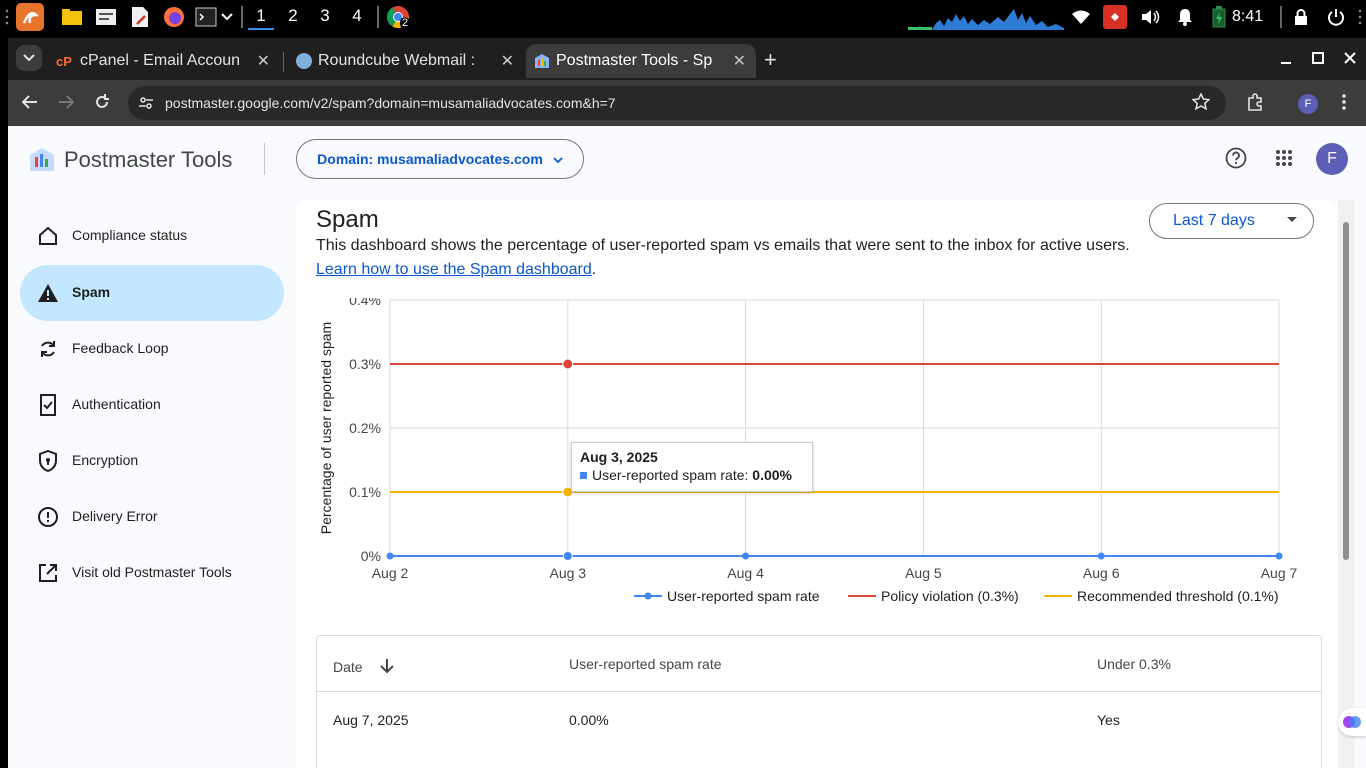 The width and height of the screenshot is (1366, 768). Describe the element at coordinates (1236, 158) in the screenshot. I see `help-icon` at that location.